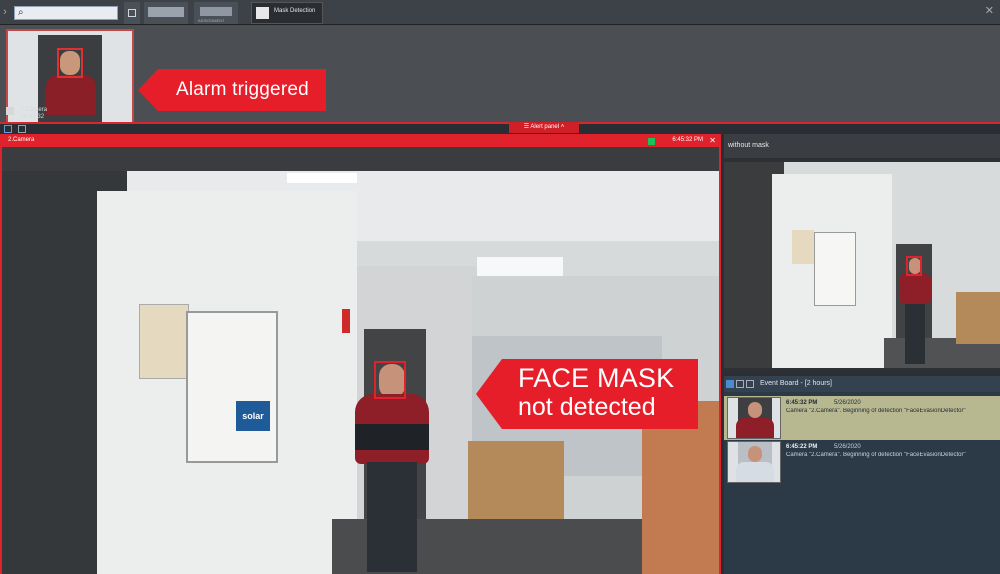  What do you see at coordinates (10, 111) in the screenshot?
I see `camera-icon` at bounding box center [10, 111].